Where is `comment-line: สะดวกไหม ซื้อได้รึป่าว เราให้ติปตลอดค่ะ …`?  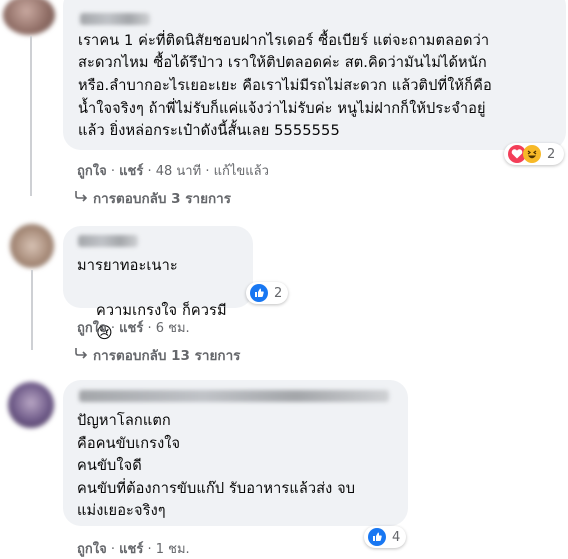 comment-line: สะดวกไหม ซื้อได้รึป่าว เราให้ติปตลอดค่ะ … is located at coordinates (282, 62).